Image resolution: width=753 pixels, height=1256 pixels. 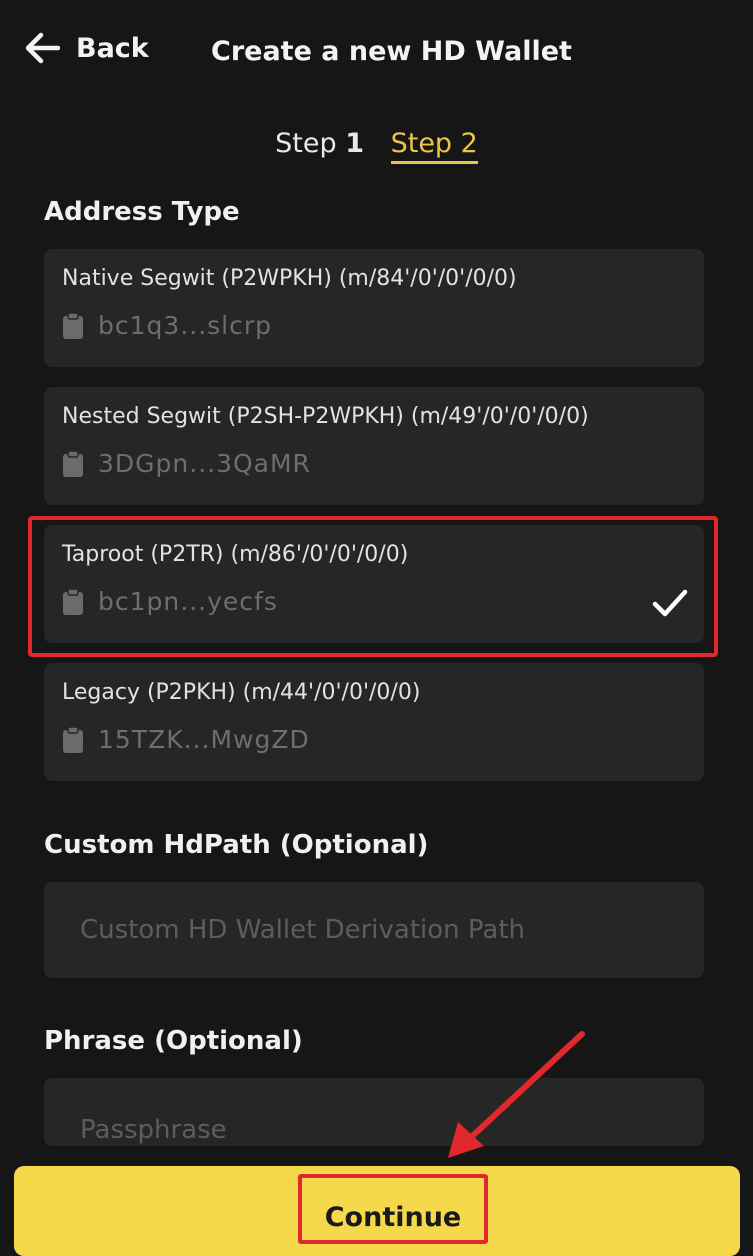 What do you see at coordinates (376, 146) in the screenshot?
I see `step-indicator: Step 1 Step 2` at bounding box center [376, 146].